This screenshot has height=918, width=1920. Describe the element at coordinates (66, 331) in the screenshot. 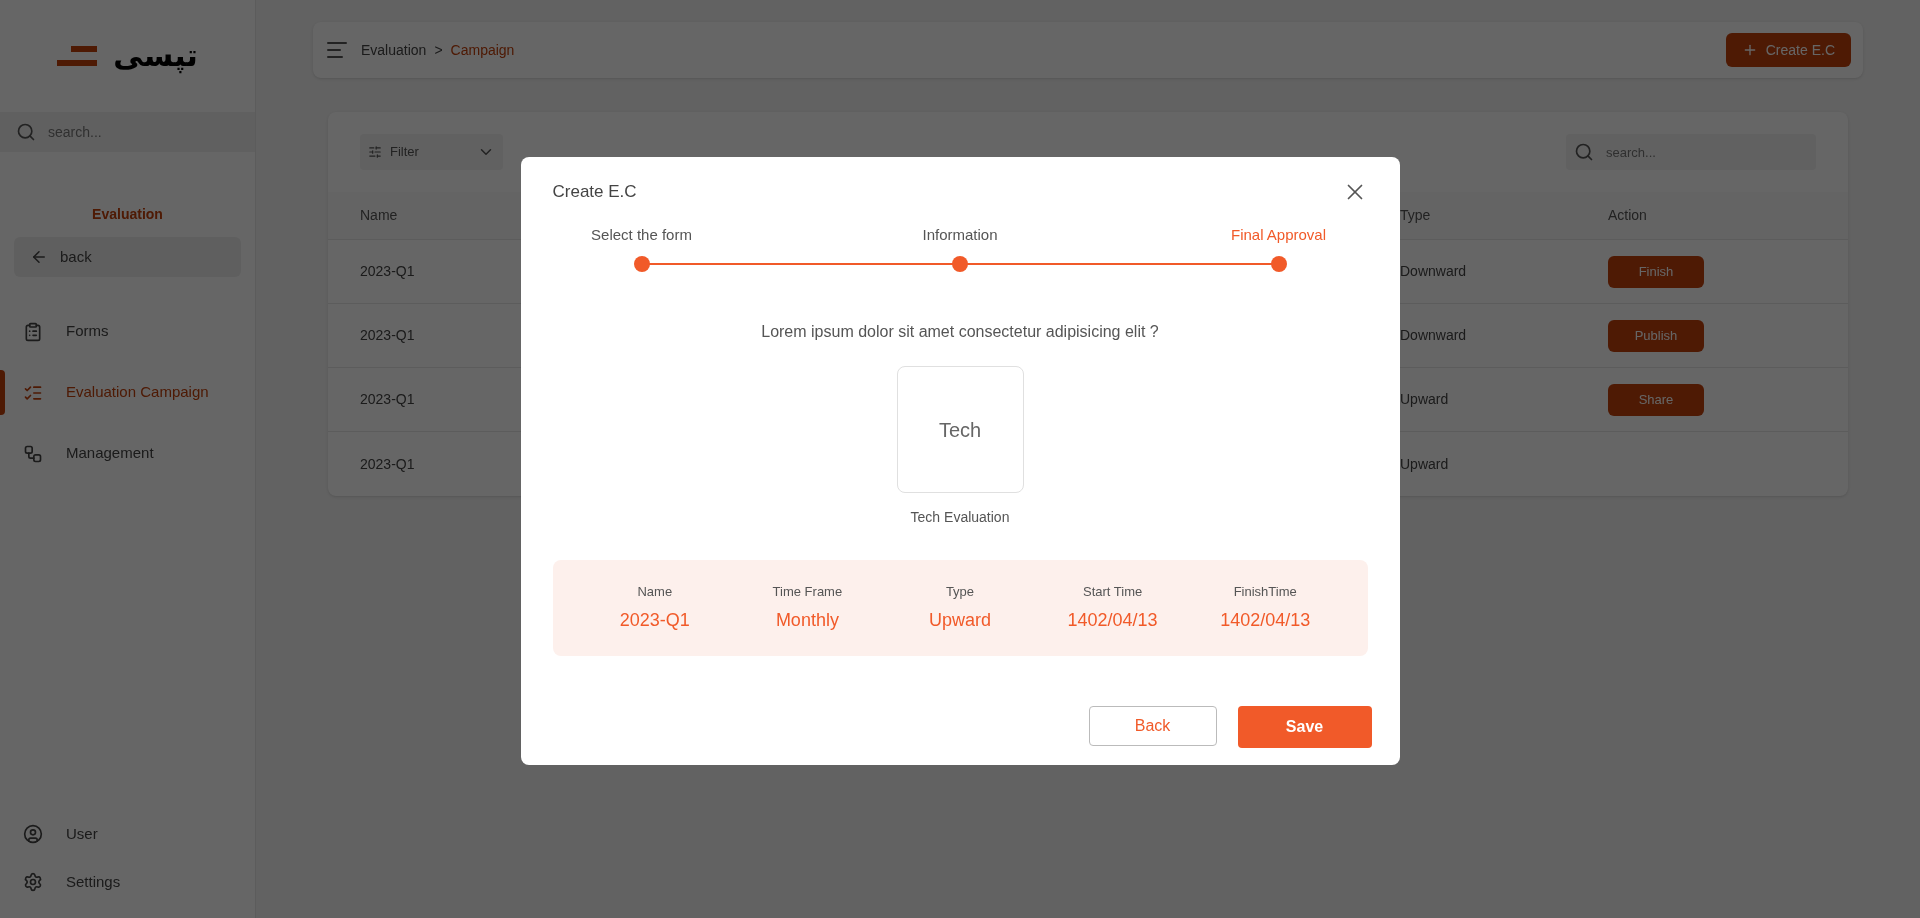

I see `sidebar-item: Forms` at that location.